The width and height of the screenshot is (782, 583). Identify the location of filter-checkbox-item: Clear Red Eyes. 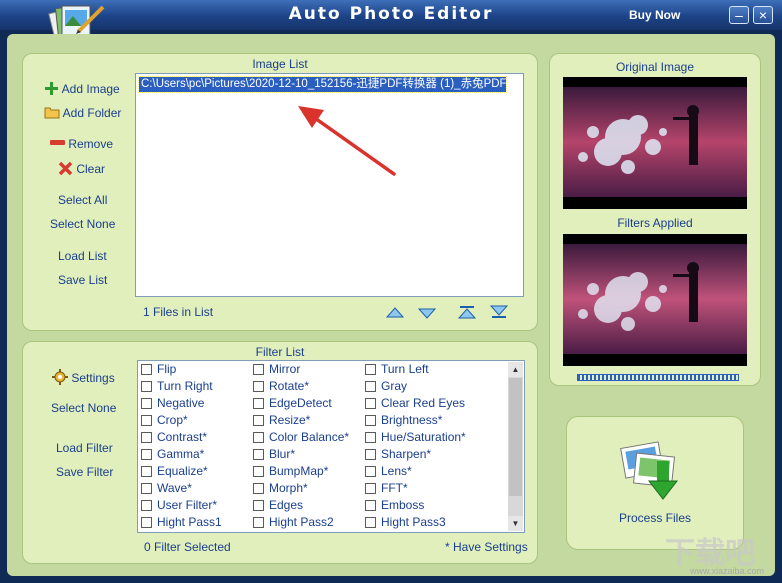
(415, 404).